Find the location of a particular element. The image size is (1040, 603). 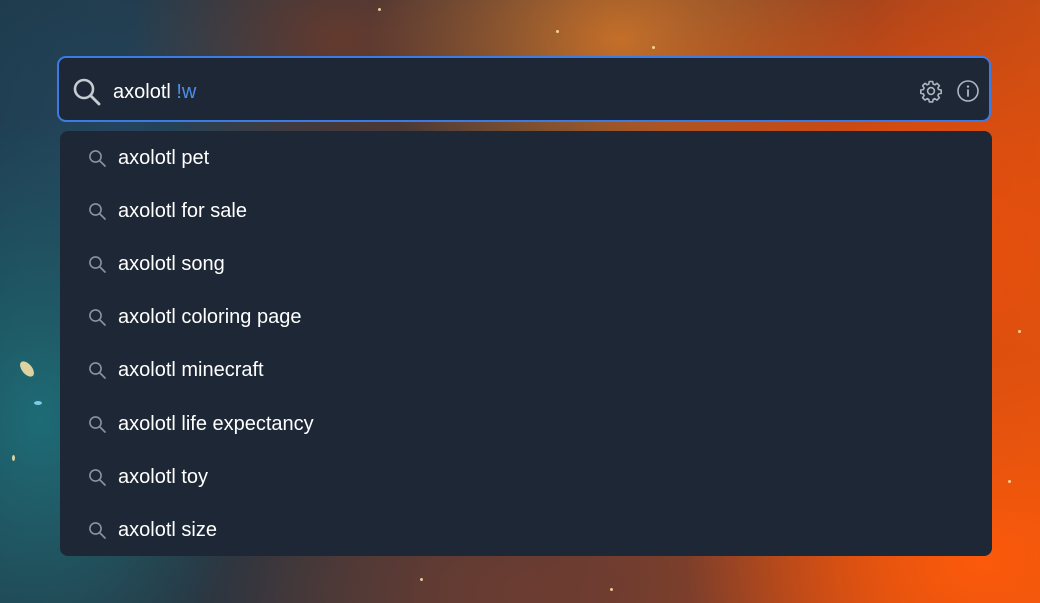

info-icon is located at coordinates (968, 91).